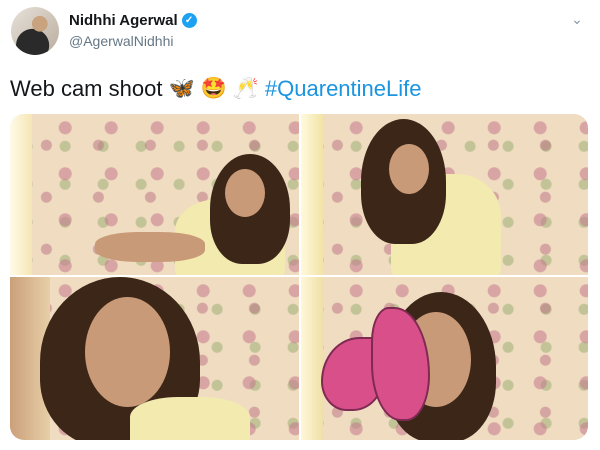 Image resolution: width=600 pixels, height=450 pixels. I want to click on author-row: Nidhhi Agerwal ✓, so click(133, 20).